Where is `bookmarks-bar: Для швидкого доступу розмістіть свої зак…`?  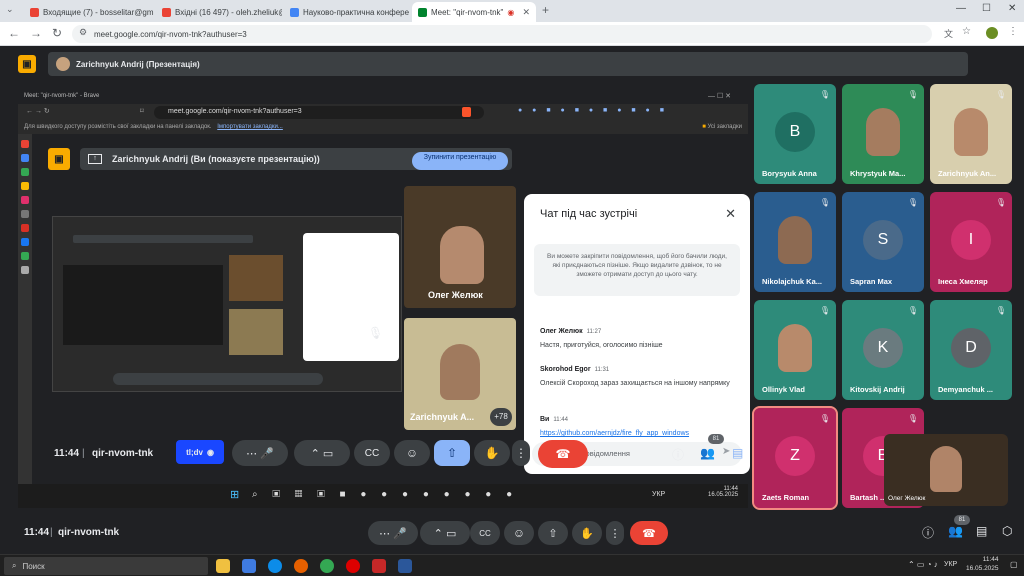 bookmarks-bar: Для швидкого доступу розмістіть свої зак… is located at coordinates (383, 128).